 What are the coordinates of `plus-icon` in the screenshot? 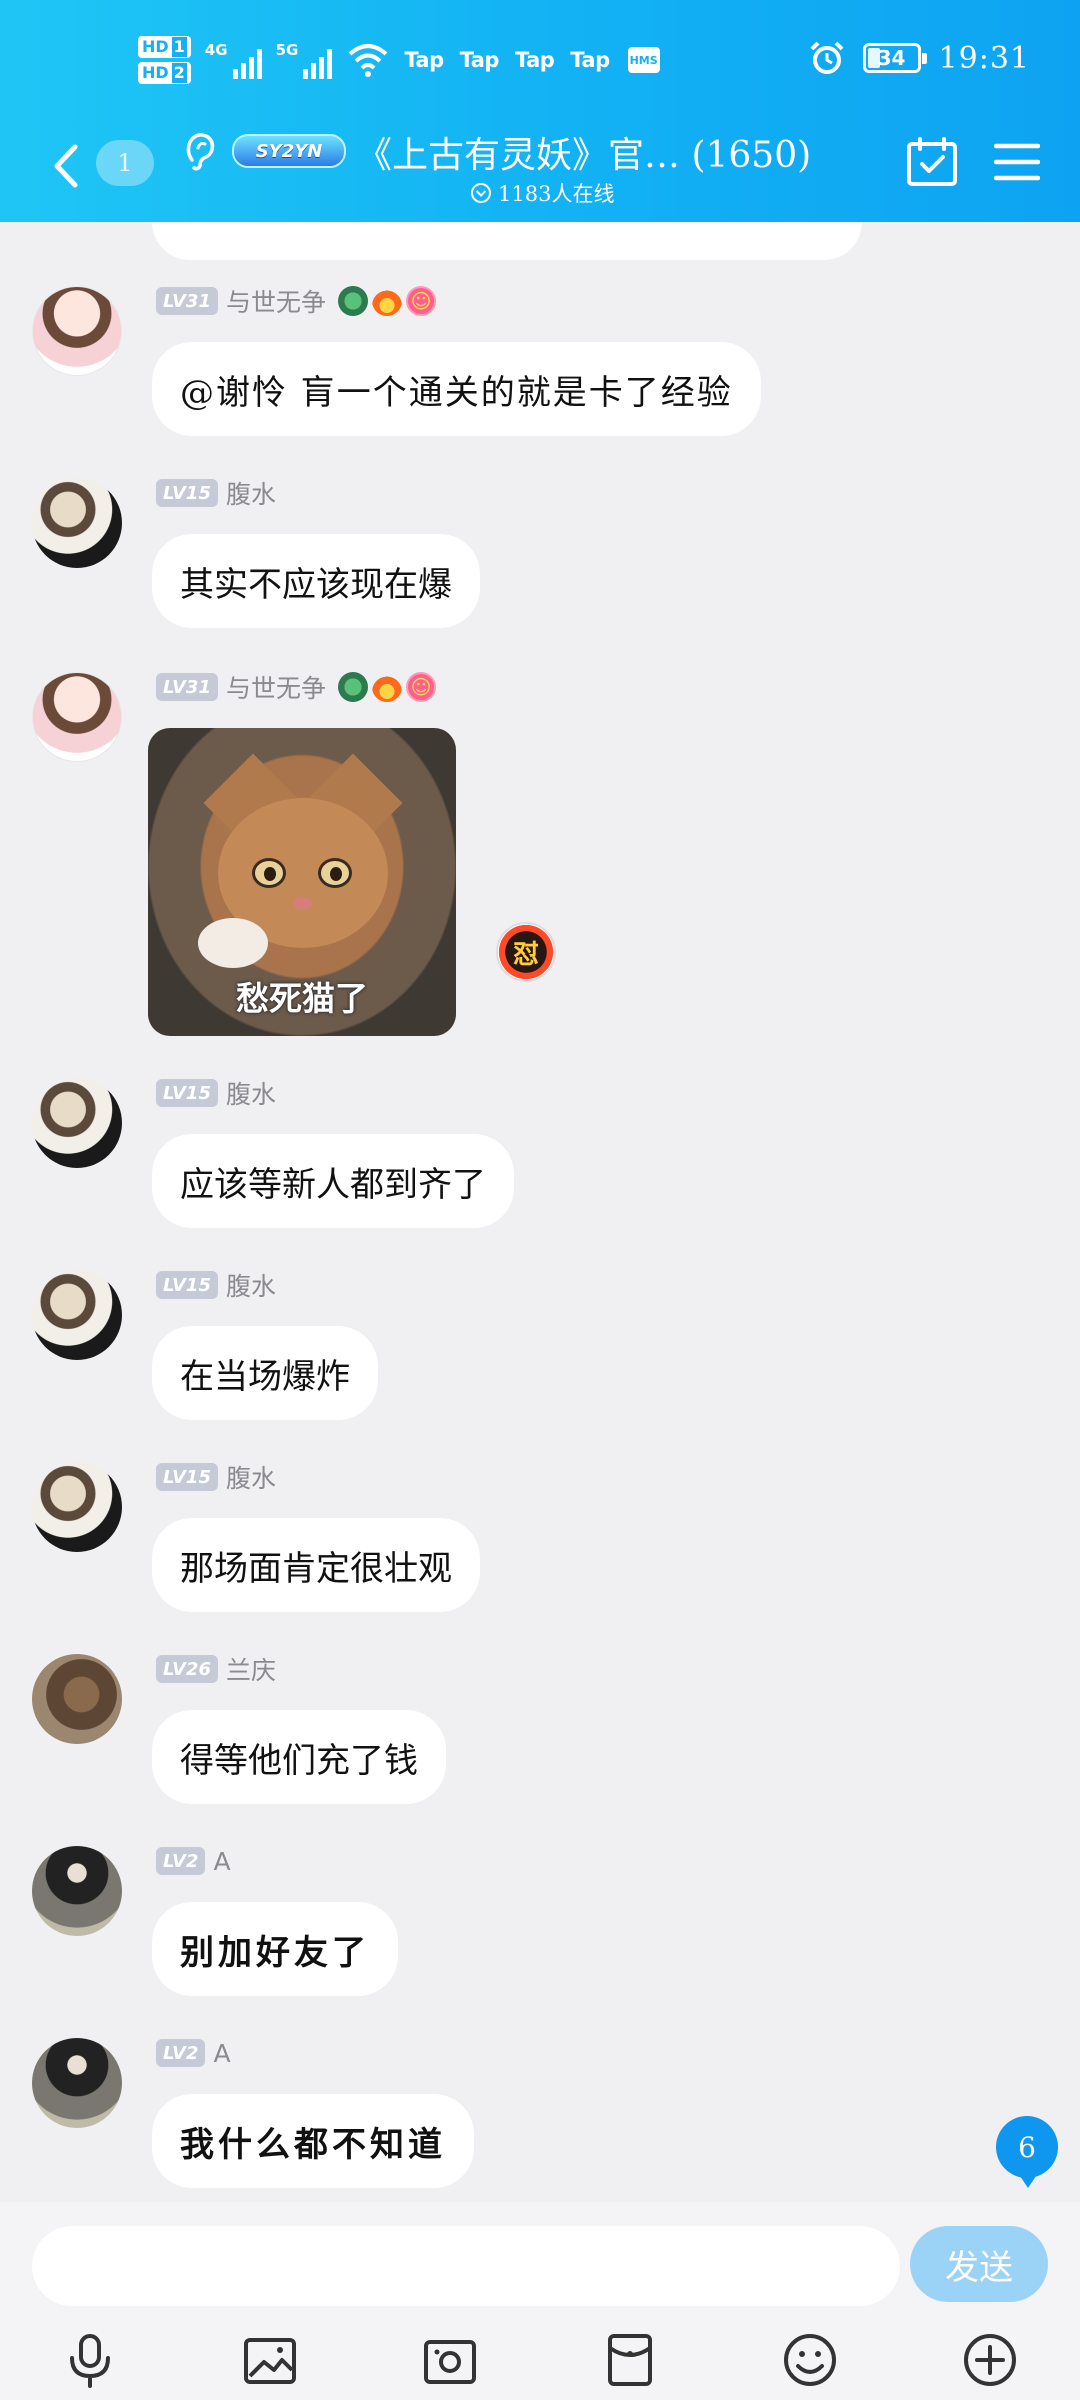 It's located at (990, 2360).